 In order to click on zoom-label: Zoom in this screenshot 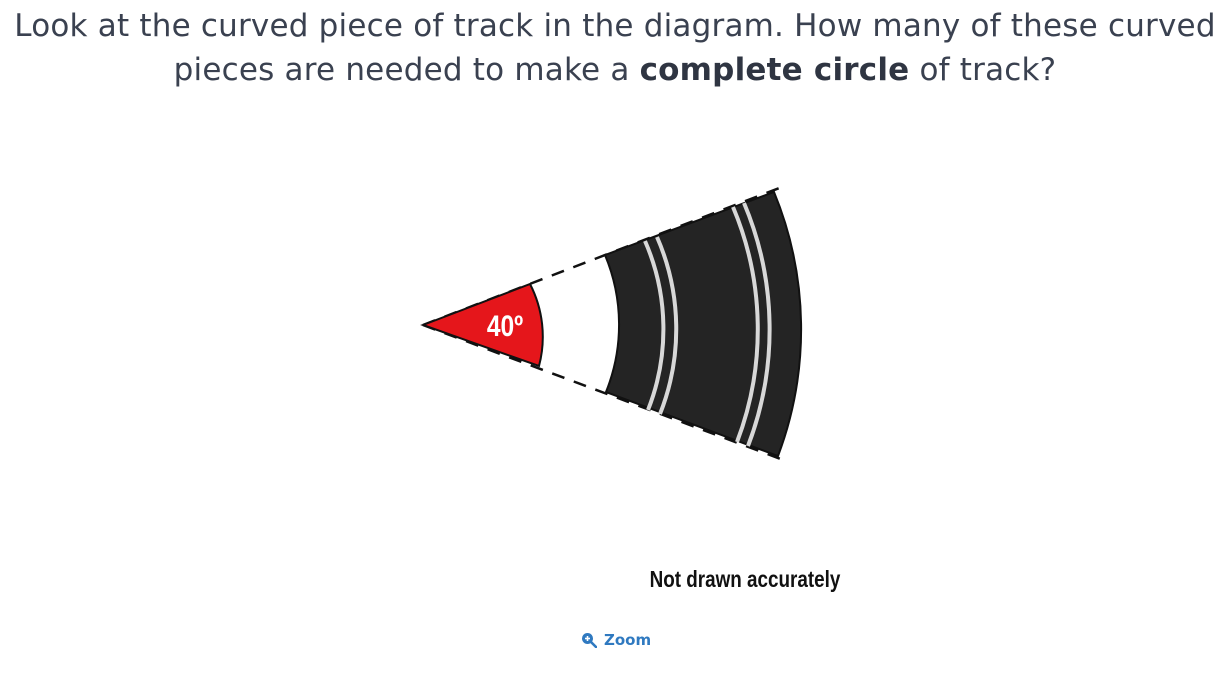, I will do `click(628, 640)`.